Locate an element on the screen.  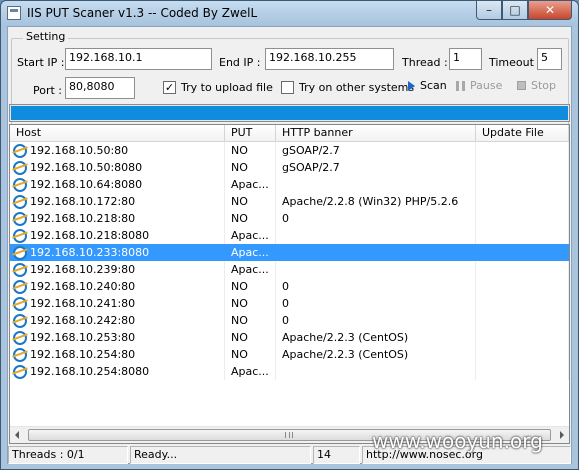
upload-checkbox: ✓ is located at coordinates (169, 87).